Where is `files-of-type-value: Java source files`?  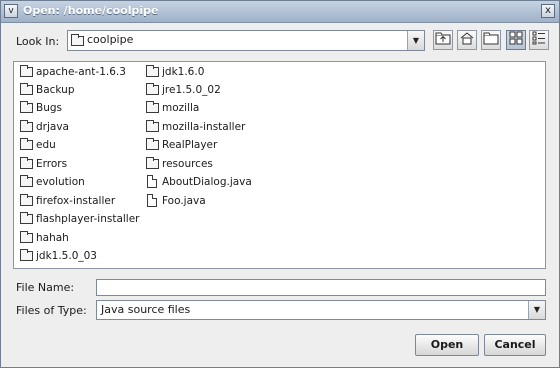
files-of-type-value: Java source files is located at coordinates (146, 309).